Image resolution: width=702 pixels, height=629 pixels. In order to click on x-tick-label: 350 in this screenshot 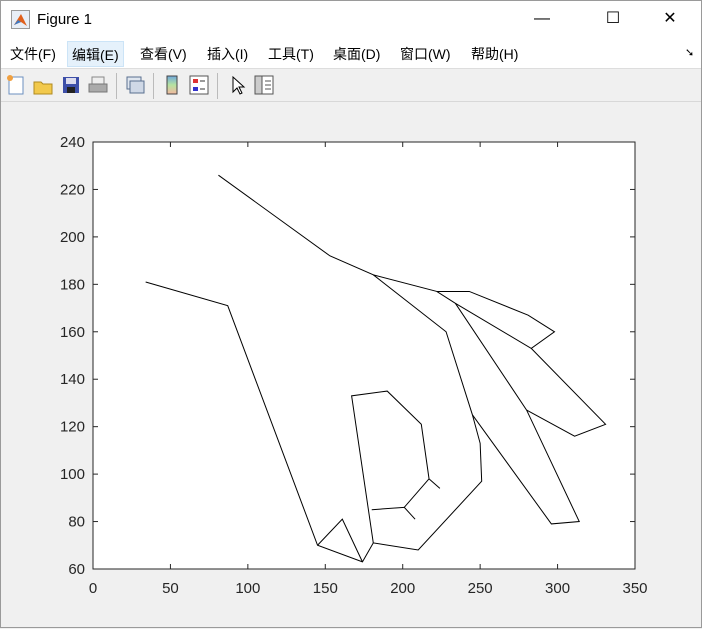, I will do `click(634, 588)`.